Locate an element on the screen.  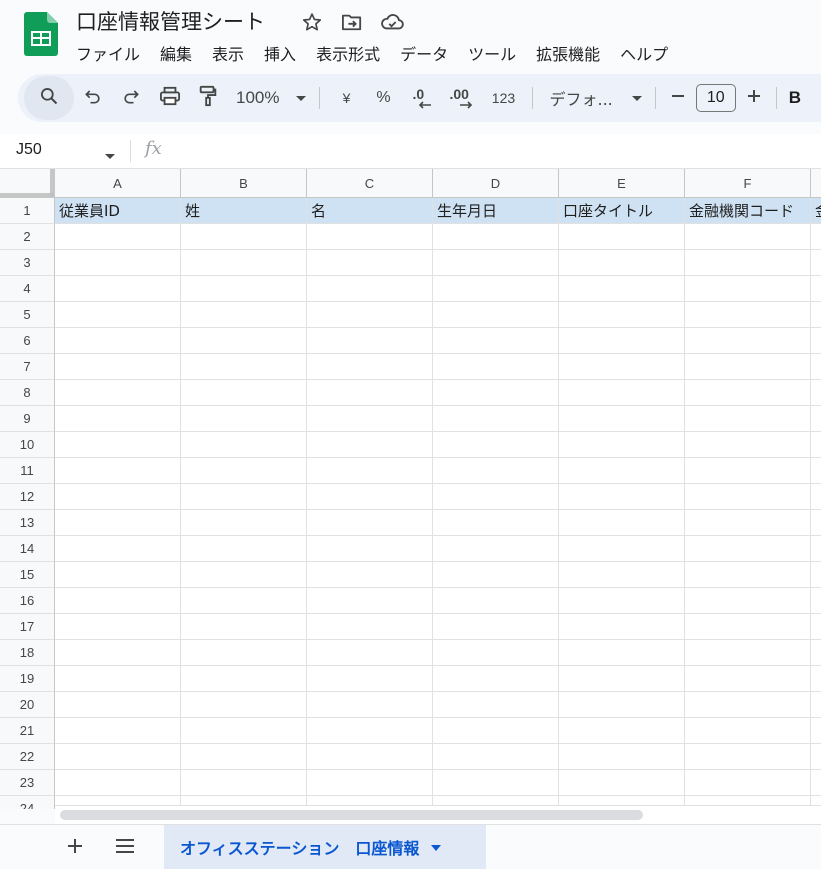
font-size-input: 10 is located at coordinates (715, 98).